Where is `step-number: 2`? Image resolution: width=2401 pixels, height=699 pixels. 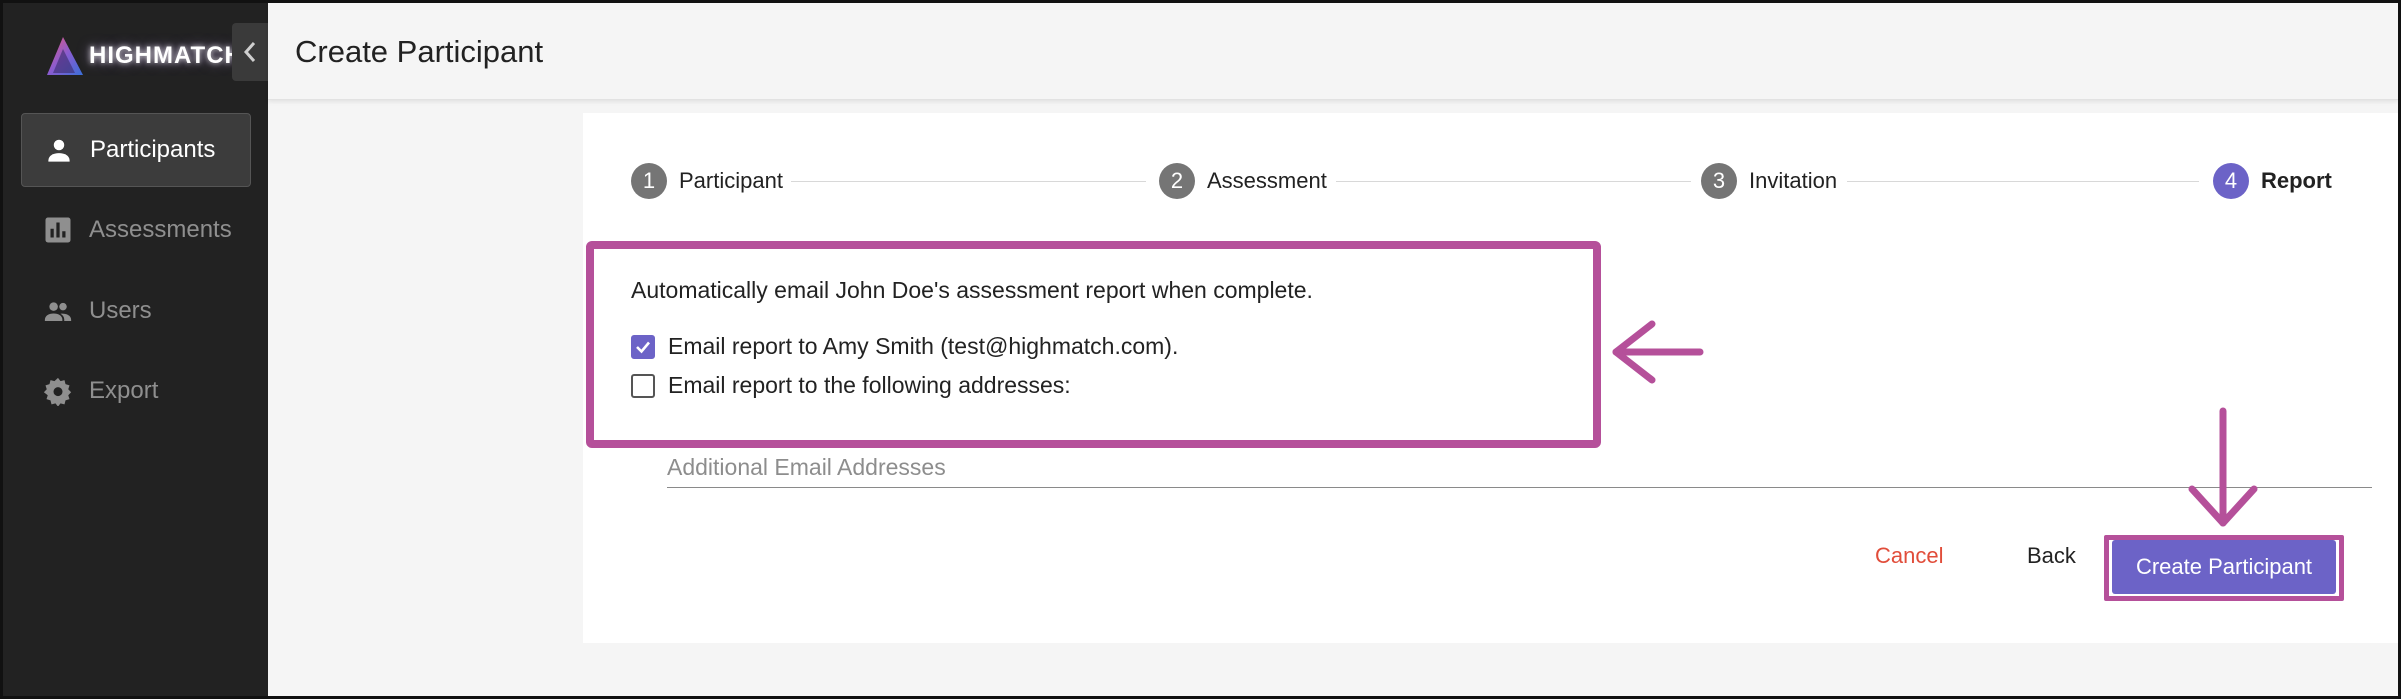
step-number: 2 is located at coordinates (1177, 181).